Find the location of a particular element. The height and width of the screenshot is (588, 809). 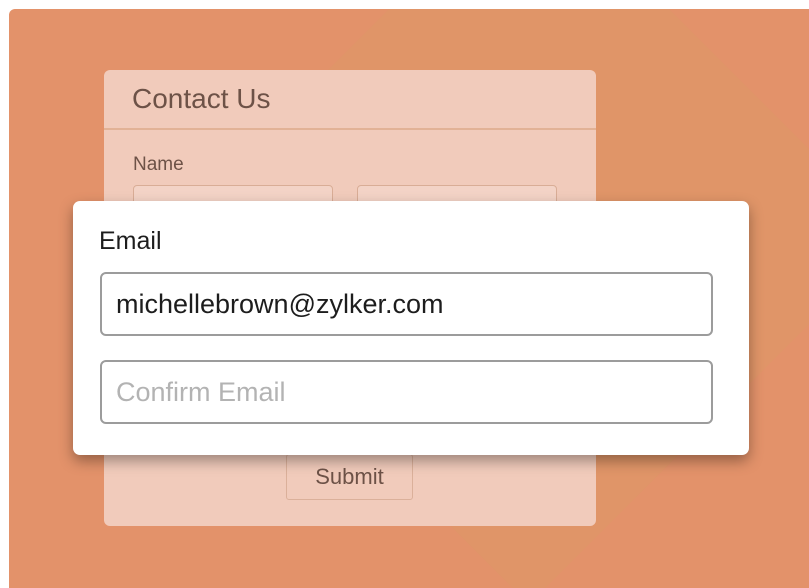

email-label: Email is located at coordinates (130, 241).